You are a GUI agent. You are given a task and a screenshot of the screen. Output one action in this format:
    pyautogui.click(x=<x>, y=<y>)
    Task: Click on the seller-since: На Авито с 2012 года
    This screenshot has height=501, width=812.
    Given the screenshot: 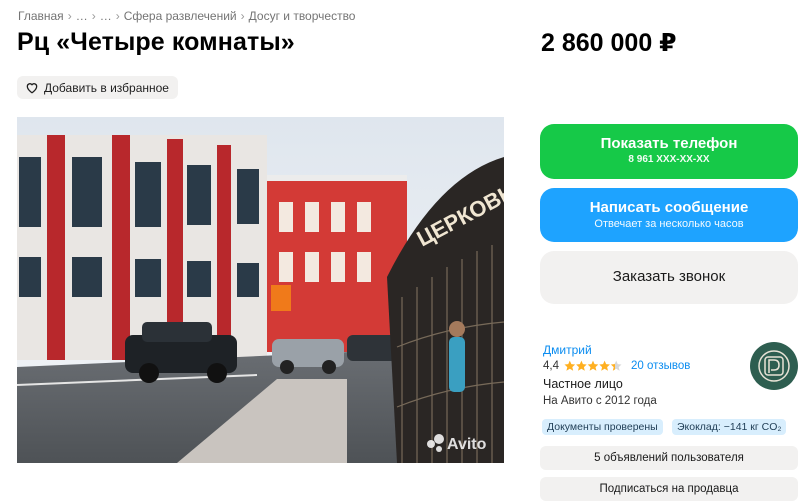 What is the action you would take?
    pyautogui.click(x=600, y=401)
    